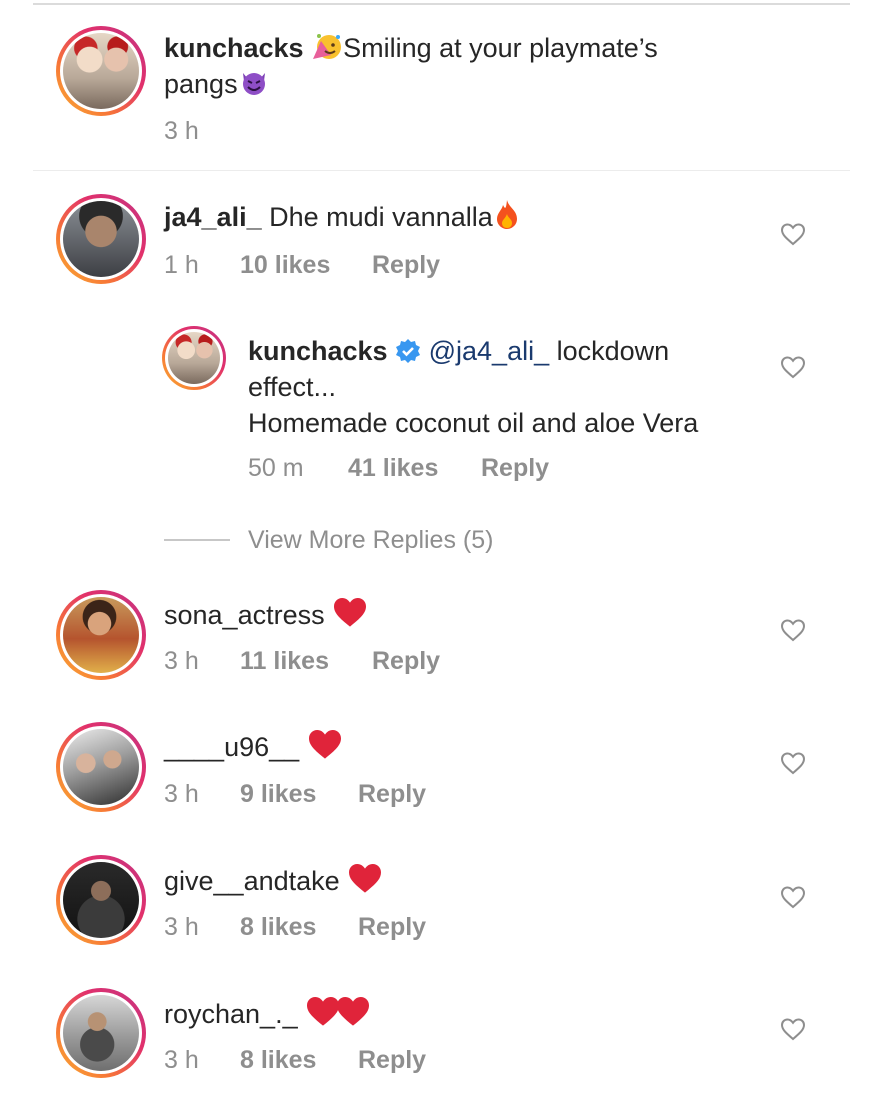 This screenshot has height=1100, width=875. I want to click on comment-text: give__andtake, so click(444, 880).